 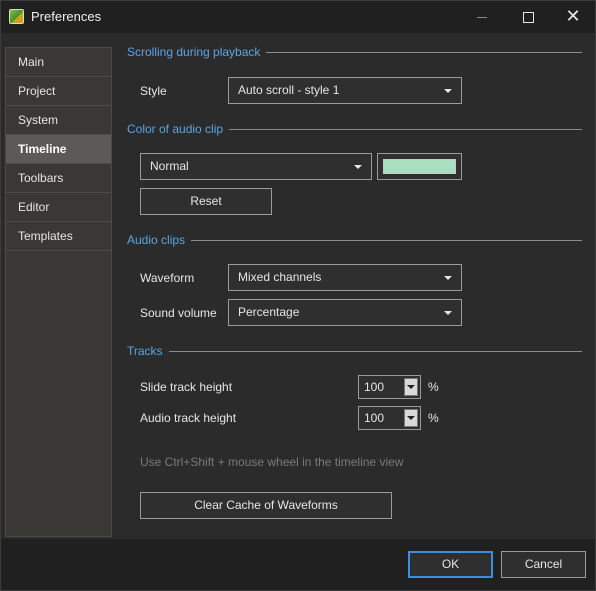 I want to click on sidebar-item-toolbars: Toolbars, so click(x=58, y=178).